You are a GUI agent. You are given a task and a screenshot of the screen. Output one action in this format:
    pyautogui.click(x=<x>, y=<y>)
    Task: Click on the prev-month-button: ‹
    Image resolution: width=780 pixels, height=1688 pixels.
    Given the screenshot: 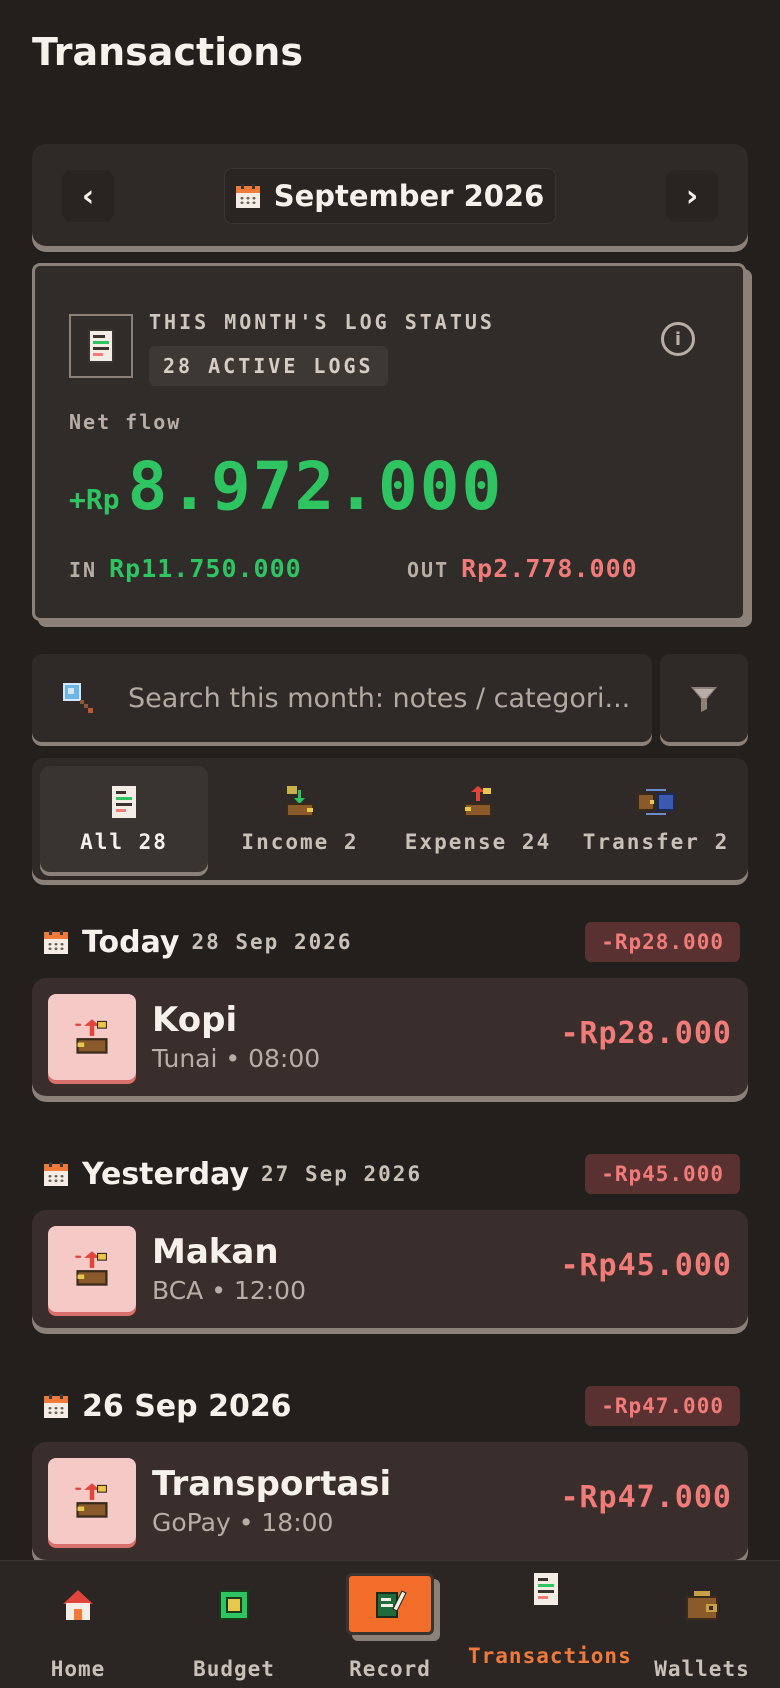 What is the action you would take?
    pyautogui.click(x=88, y=196)
    